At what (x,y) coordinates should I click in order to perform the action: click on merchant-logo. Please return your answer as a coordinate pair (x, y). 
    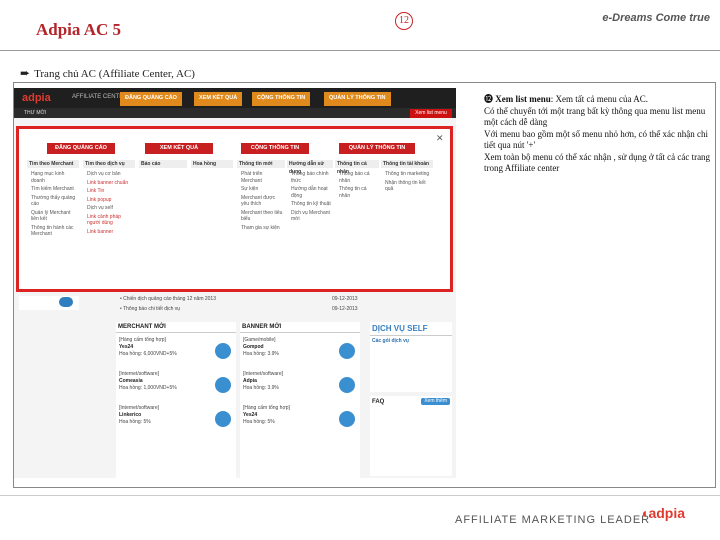
    Looking at the image, I should click on (66, 302).